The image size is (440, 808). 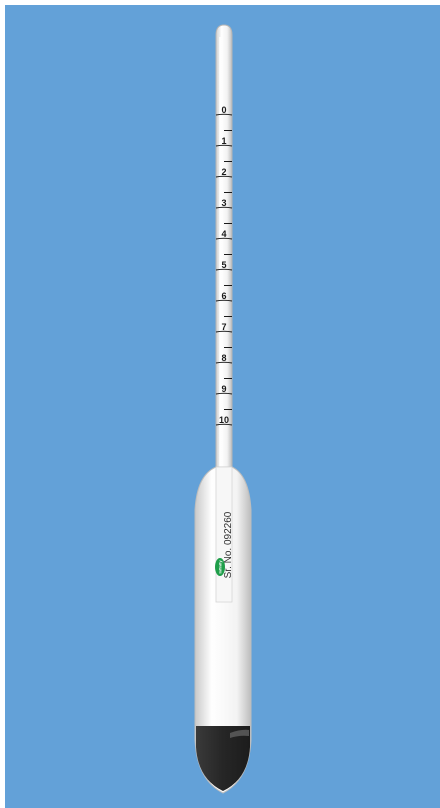 I want to click on scale-label: 6, so click(x=223, y=296).